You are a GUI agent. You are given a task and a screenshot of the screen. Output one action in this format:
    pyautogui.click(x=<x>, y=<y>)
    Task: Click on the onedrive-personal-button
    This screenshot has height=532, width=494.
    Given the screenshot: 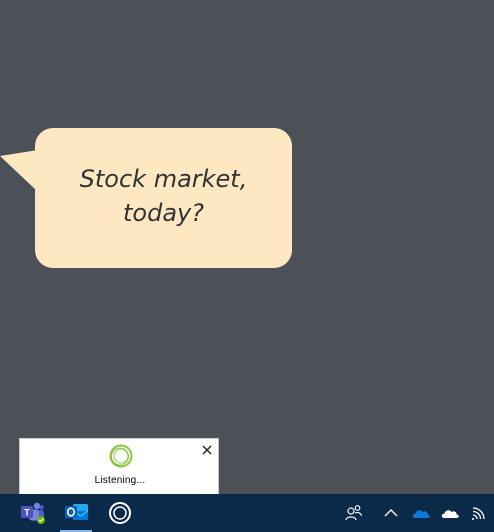 What is the action you would take?
    pyautogui.click(x=449, y=513)
    